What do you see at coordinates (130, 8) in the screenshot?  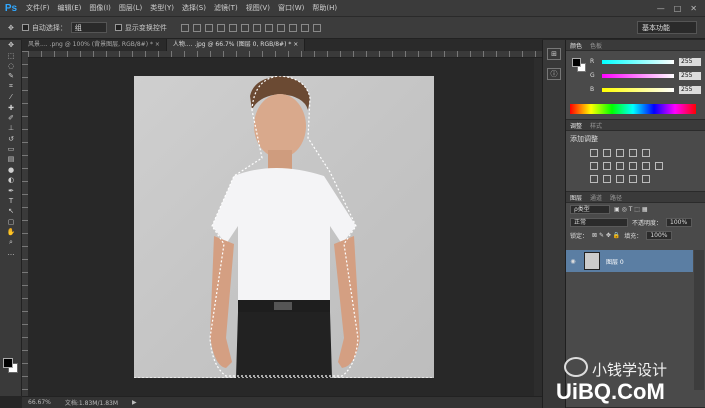 I see `menu-layer: 图层(L)` at bounding box center [130, 8].